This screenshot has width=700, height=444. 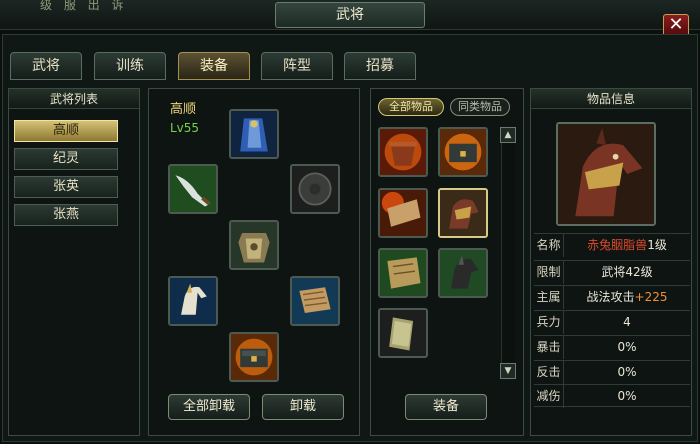 What do you see at coordinates (66, 159) in the screenshot?
I see `general-item-jiling: 纪灵` at bounding box center [66, 159].